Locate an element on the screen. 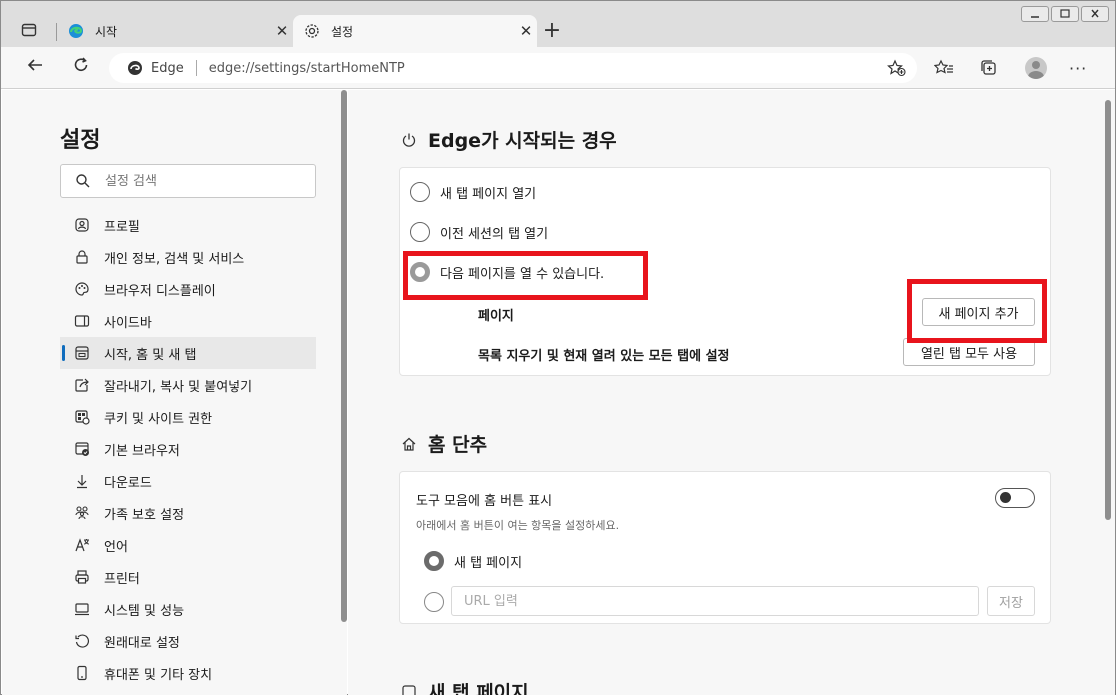 The width and height of the screenshot is (1116, 695). power-icon is located at coordinates (409, 140).